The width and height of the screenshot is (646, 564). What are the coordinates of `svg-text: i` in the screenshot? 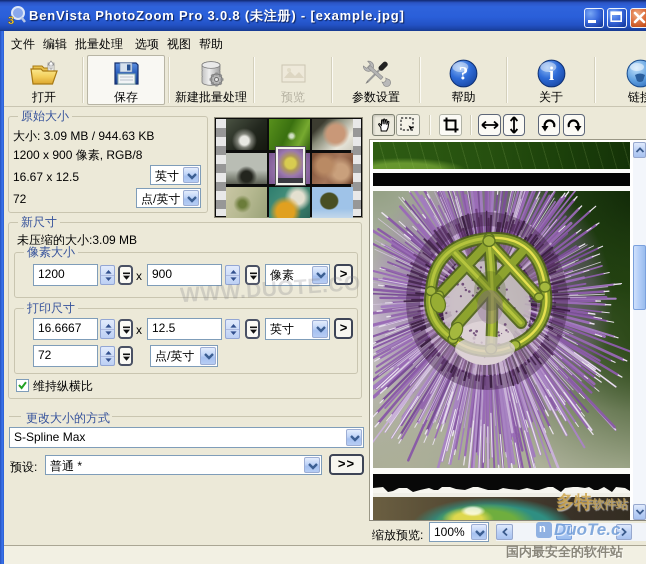 It's located at (550, 74).